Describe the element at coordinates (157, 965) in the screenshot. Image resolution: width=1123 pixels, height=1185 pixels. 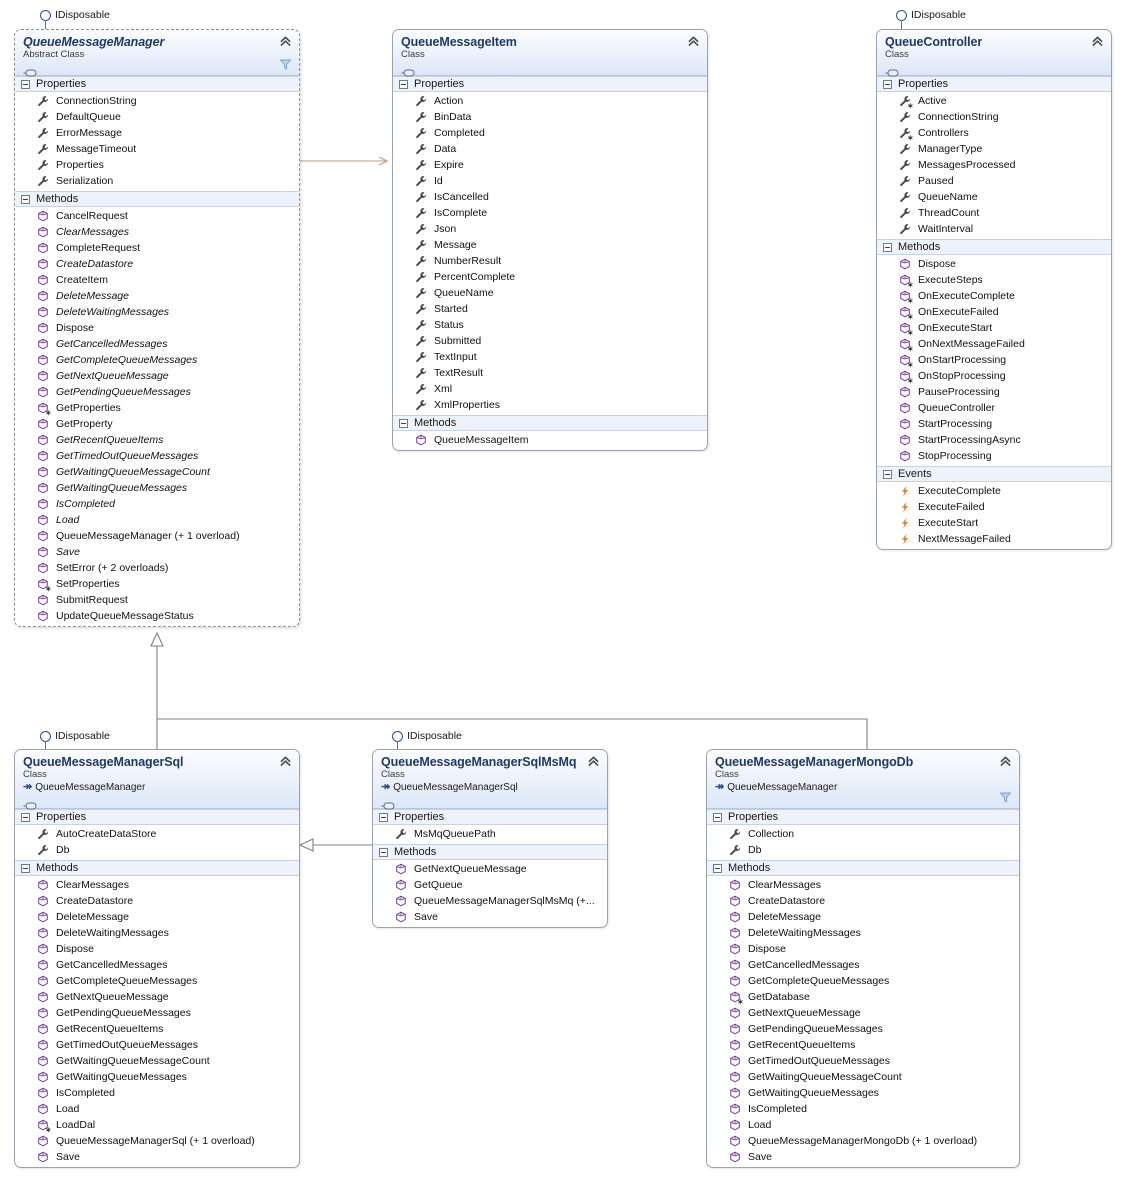
I see `member-row: GetCancelledMessages` at that location.